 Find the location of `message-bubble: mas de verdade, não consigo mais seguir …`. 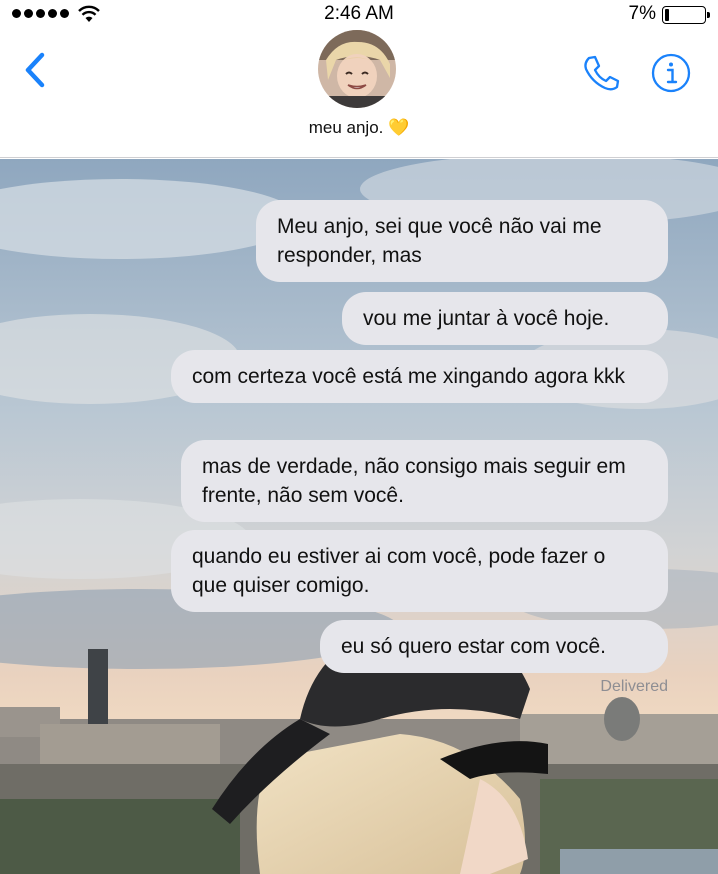

message-bubble: mas de verdade, não consigo mais seguir … is located at coordinates (424, 481).